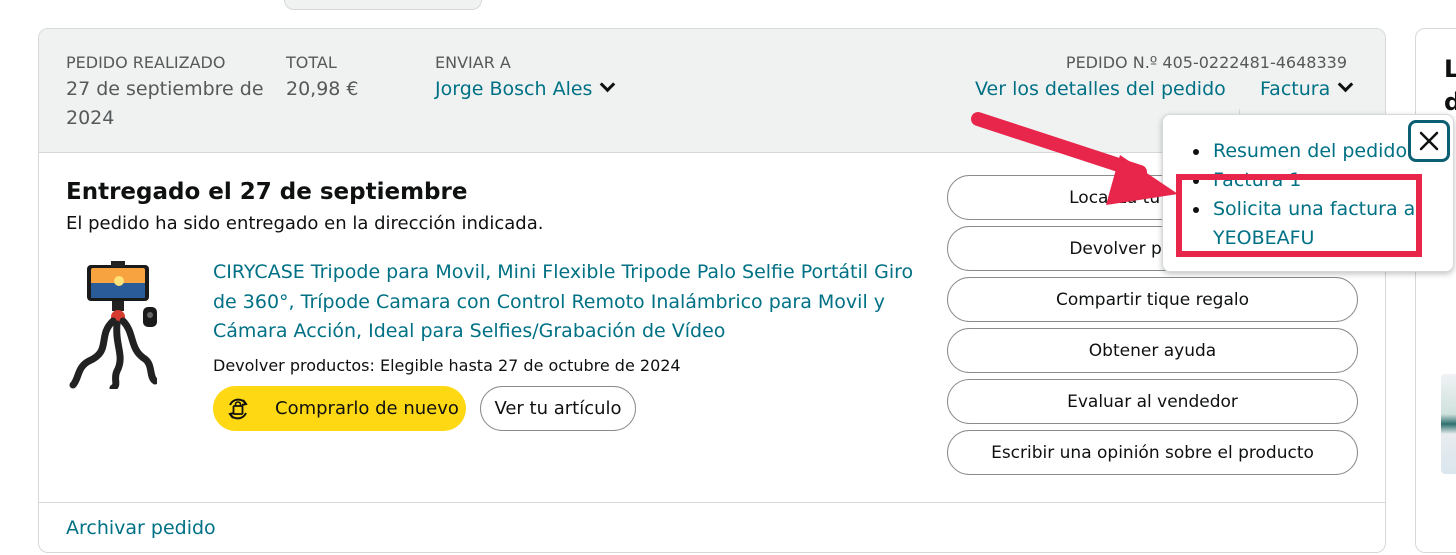 The height and width of the screenshot is (555, 1456). I want to click on ship-to-column: ENVIAR A Jorge Bosch Ales, so click(525, 78).